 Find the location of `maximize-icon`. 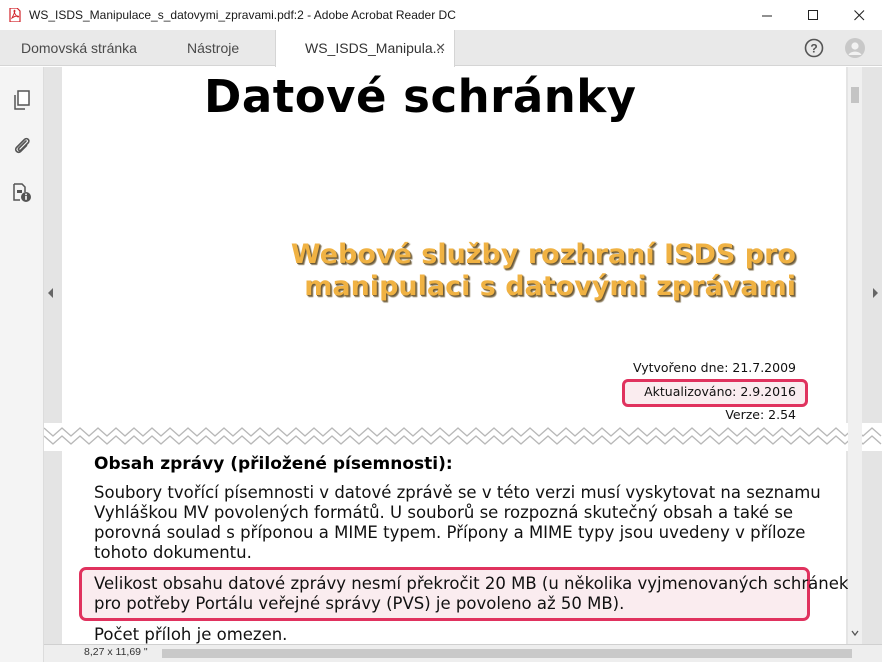

maximize-icon is located at coordinates (812, 14).